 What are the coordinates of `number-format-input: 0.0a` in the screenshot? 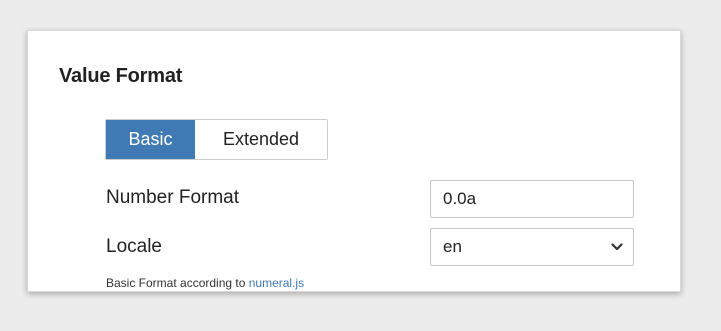 It's located at (532, 199).